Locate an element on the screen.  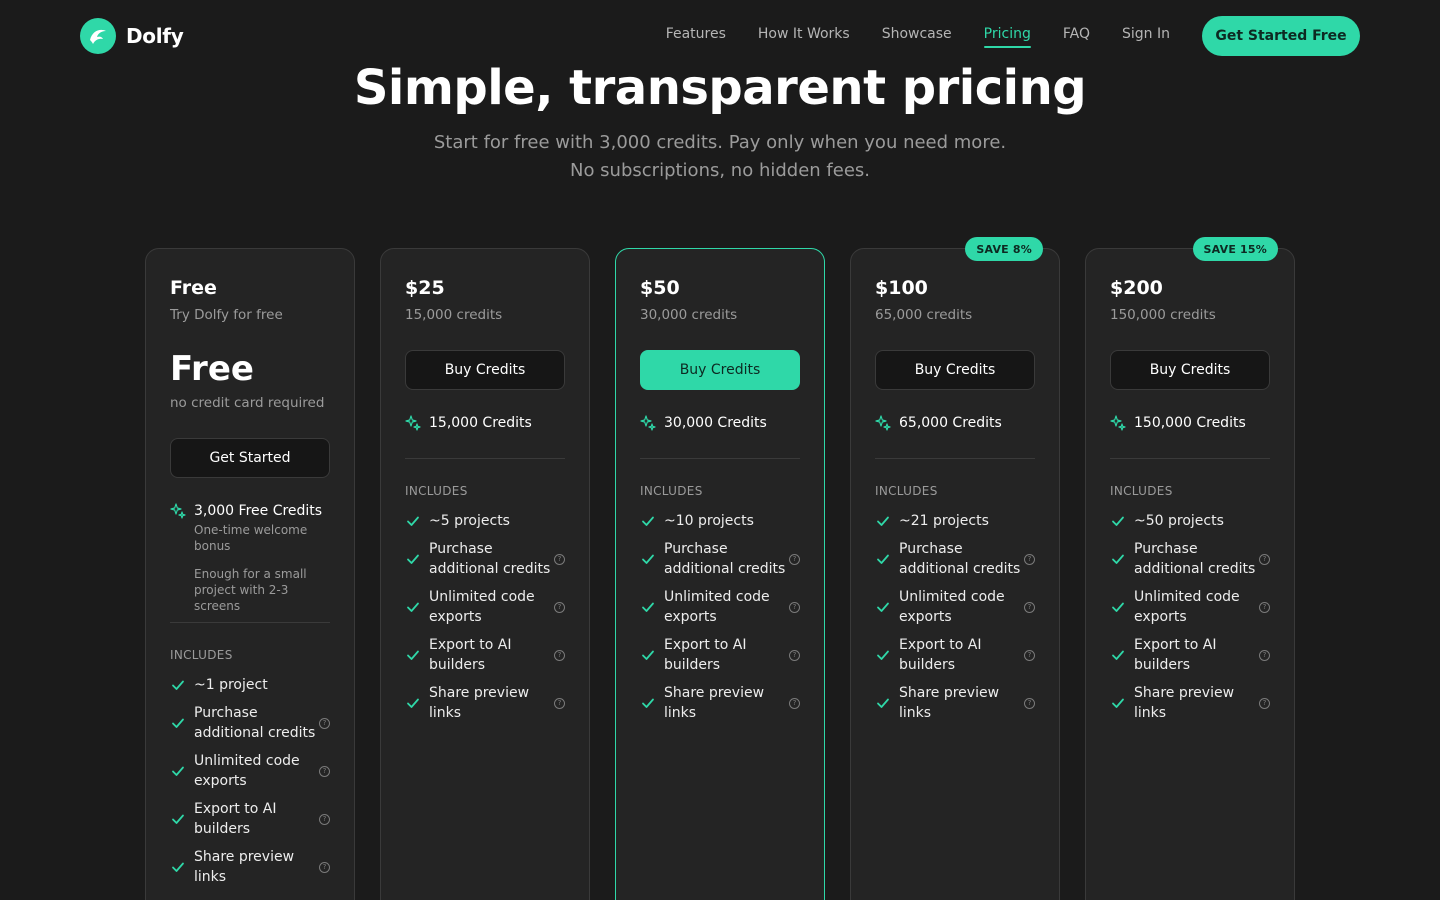
feature-item: ~5 projects is located at coordinates (485, 521).